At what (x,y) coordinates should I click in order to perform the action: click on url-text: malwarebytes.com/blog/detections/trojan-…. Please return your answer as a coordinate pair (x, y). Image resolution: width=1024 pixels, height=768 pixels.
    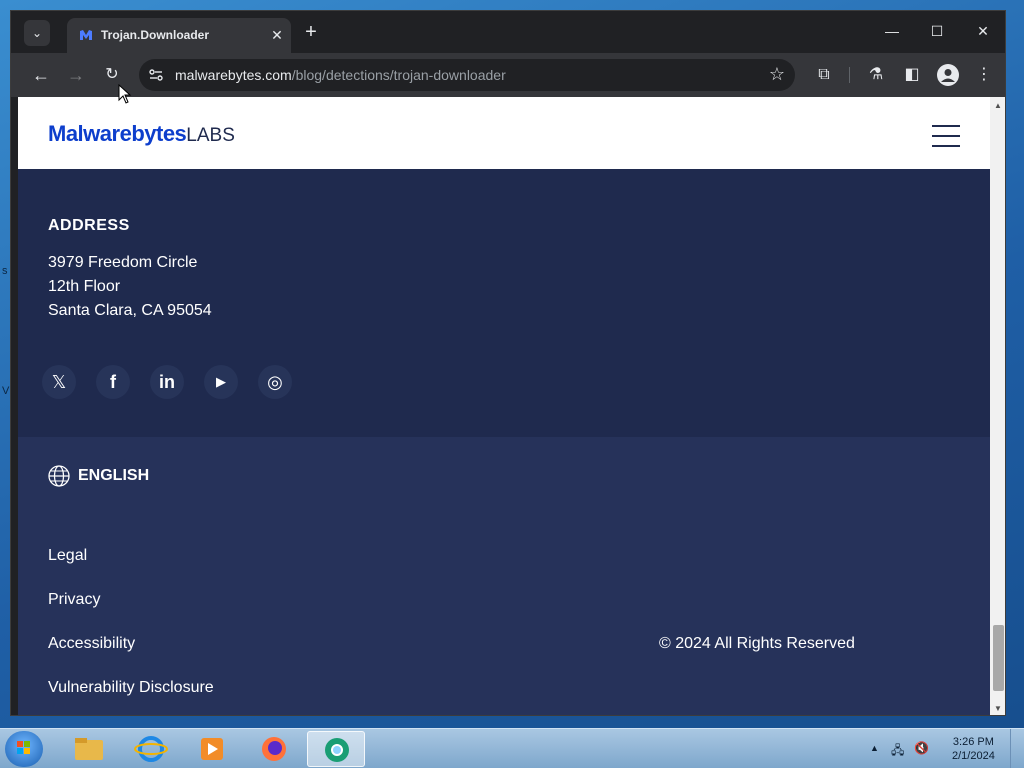
    Looking at the image, I should click on (340, 75).